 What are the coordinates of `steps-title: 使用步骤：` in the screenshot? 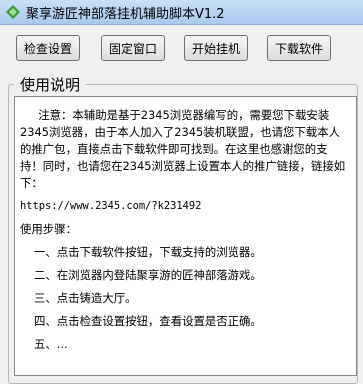 It's located at (48, 229).